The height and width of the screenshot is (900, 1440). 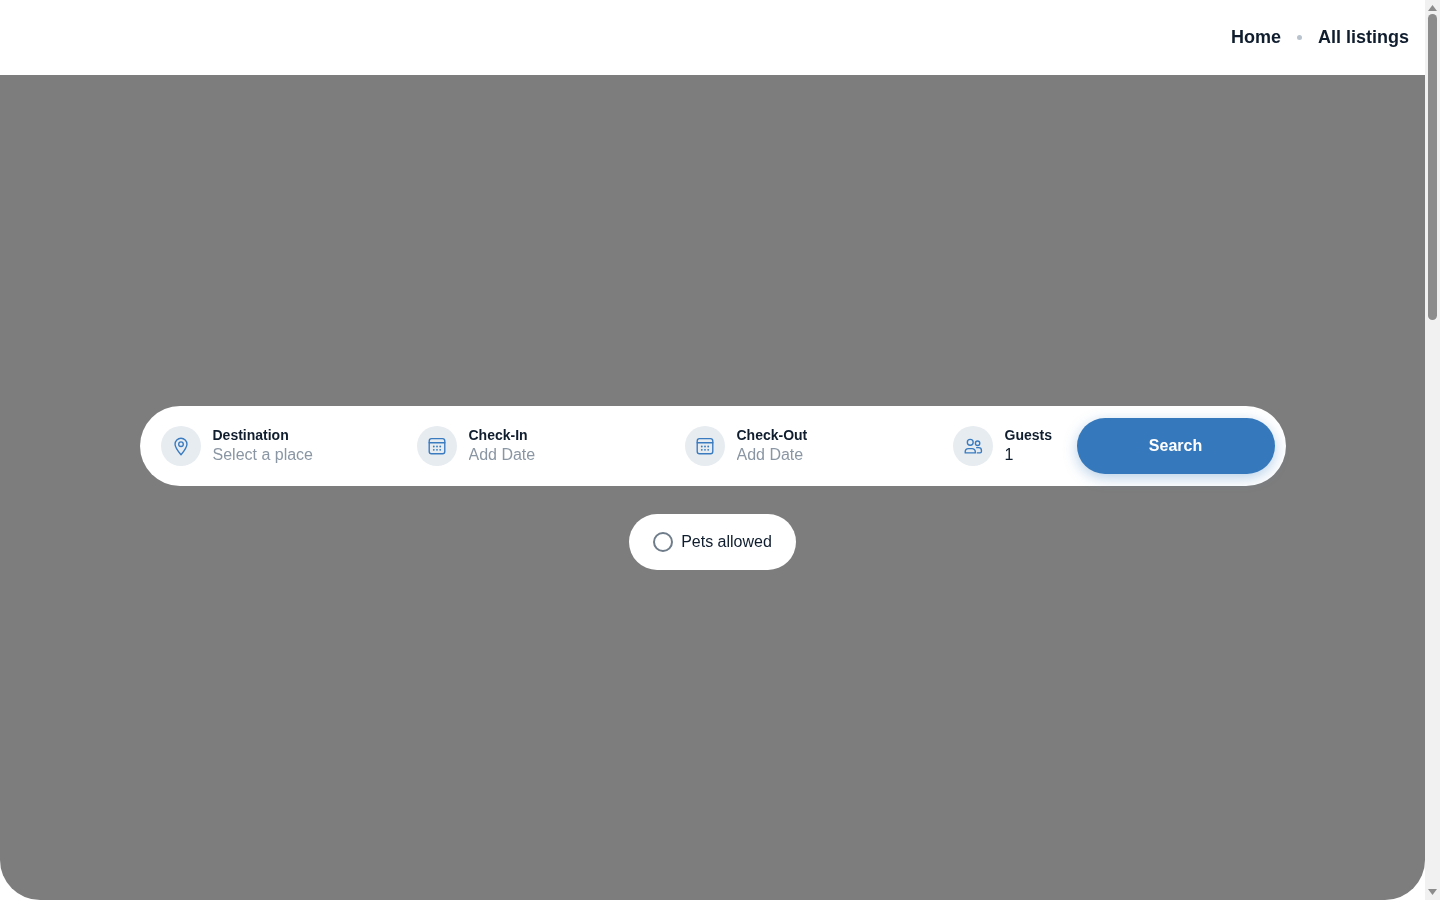 What do you see at coordinates (663, 541) in the screenshot?
I see `radio-button` at bounding box center [663, 541].